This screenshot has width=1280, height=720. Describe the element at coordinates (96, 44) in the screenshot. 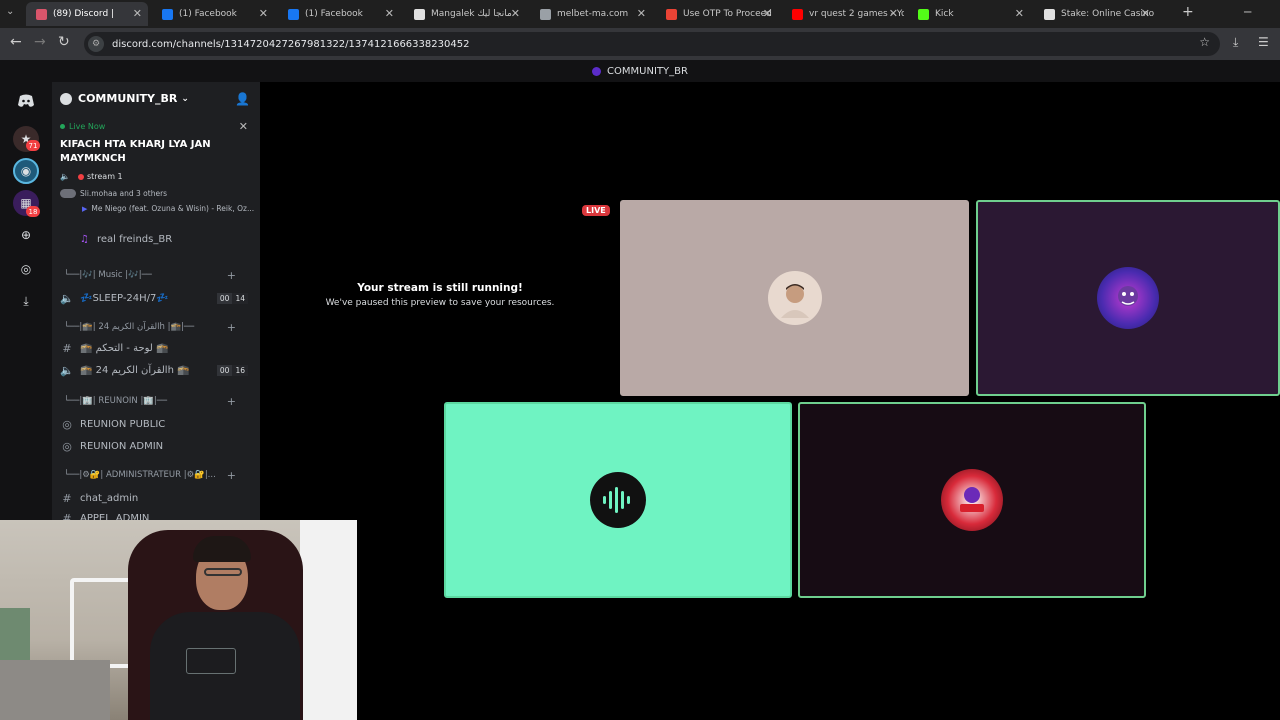

I see `site-info-icon: ⚙` at that location.